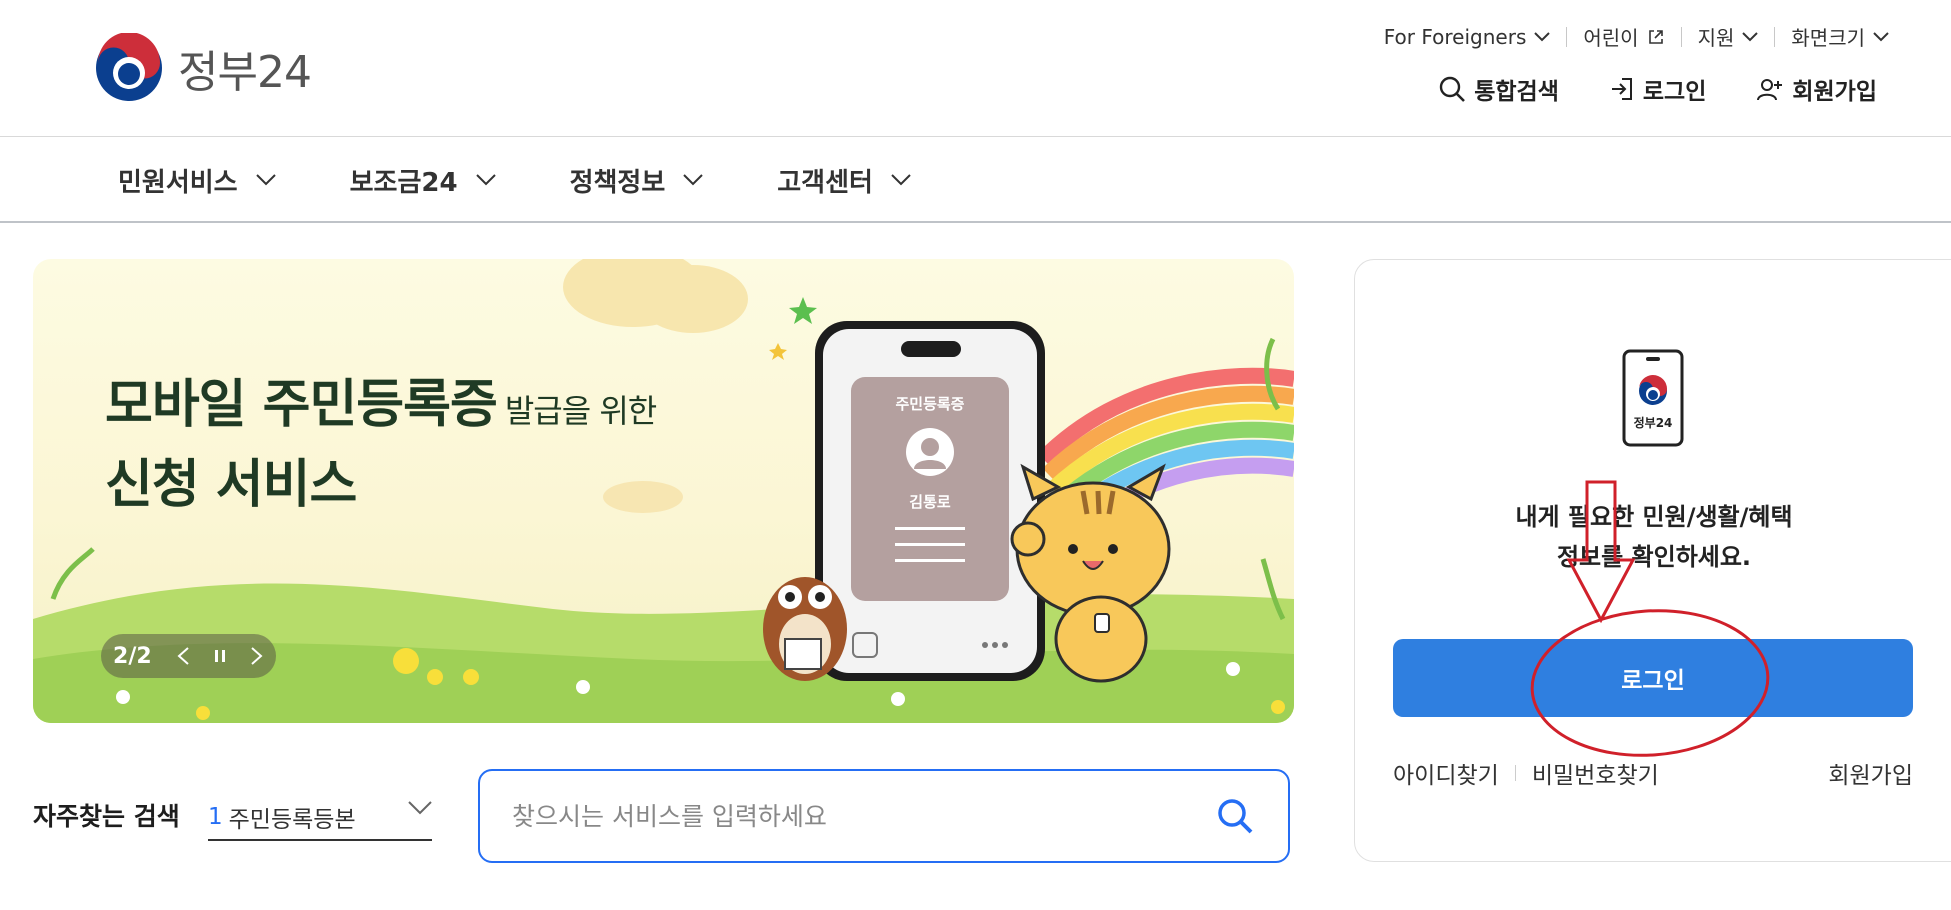 The width and height of the screenshot is (1951, 910). What do you see at coordinates (1716, 38) in the screenshot?
I see `util-support-label: 지원` at bounding box center [1716, 38].